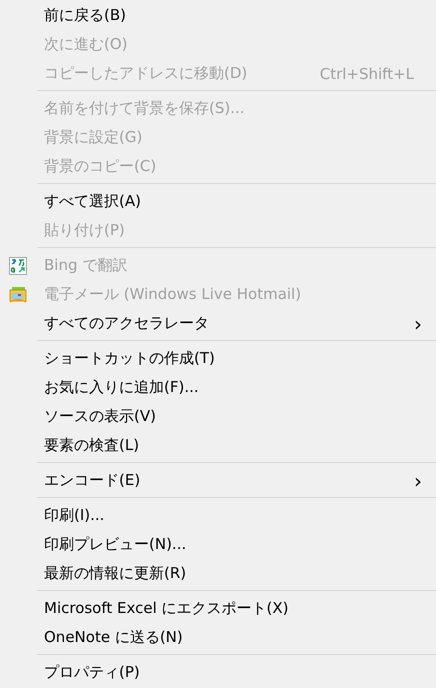 This screenshot has height=688, width=436. Describe the element at coordinates (86, 265) in the screenshot. I see `menu-item-label: Bing で翻訳` at that location.